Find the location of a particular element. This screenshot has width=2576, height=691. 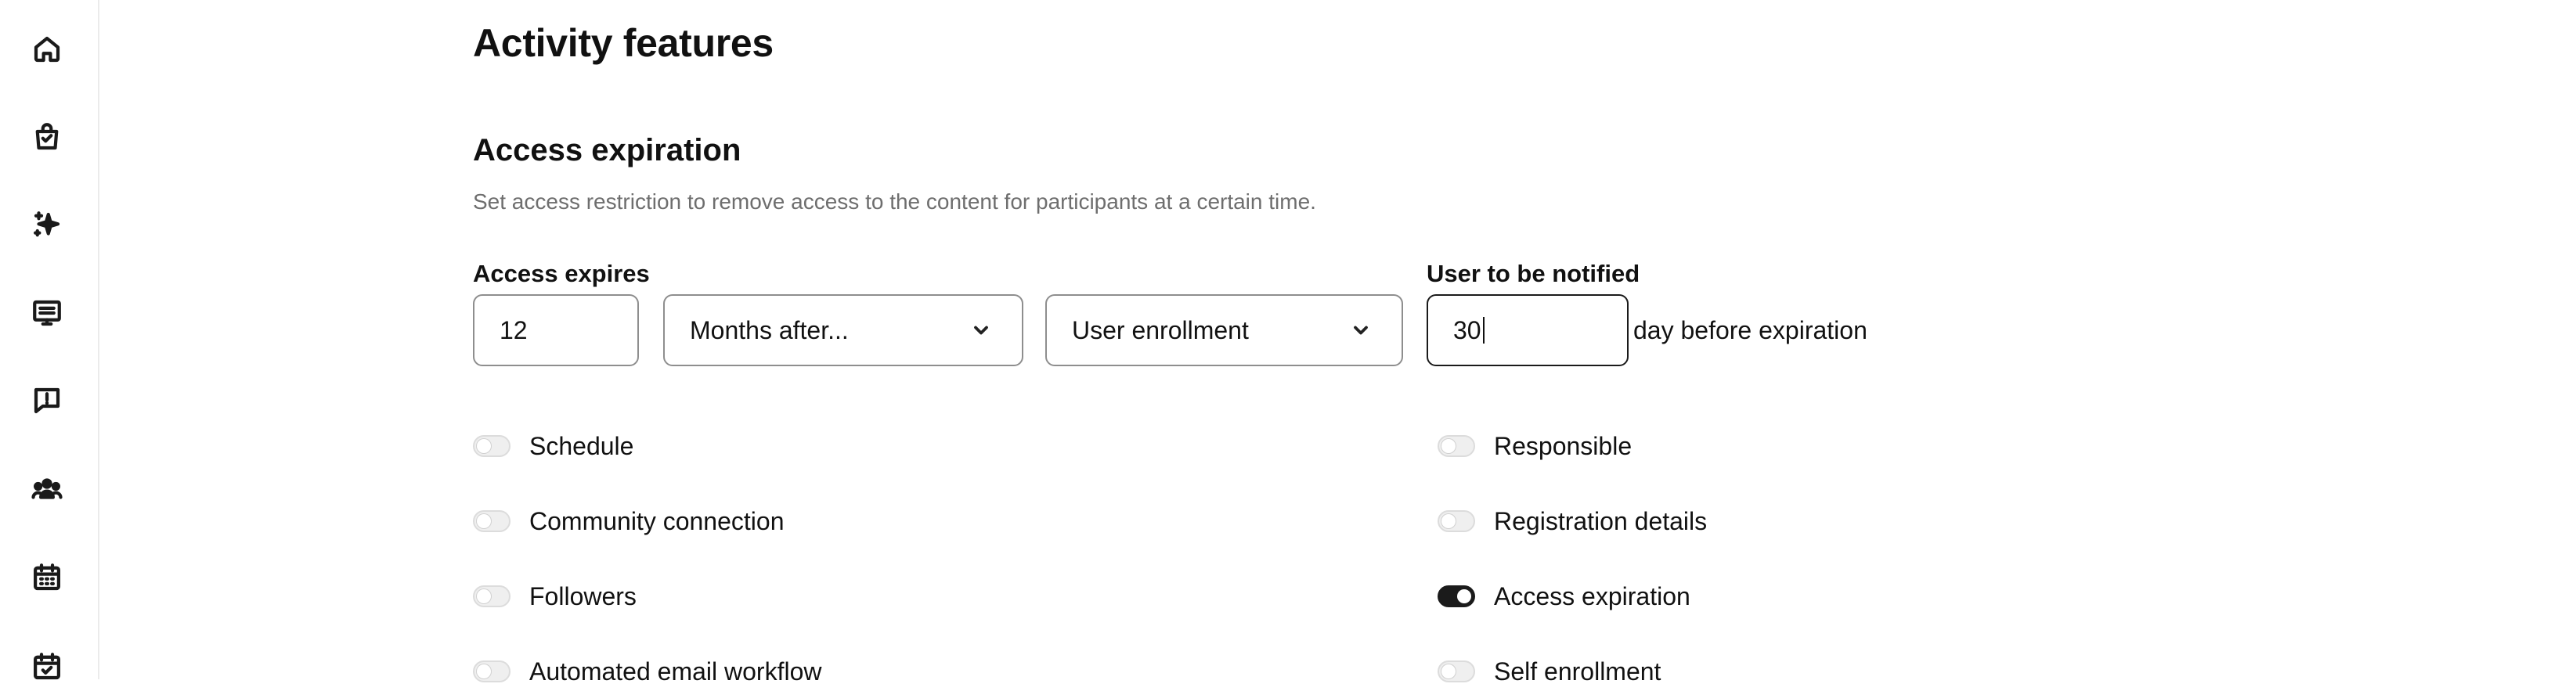

notify-days-input: 30 is located at coordinates (1528, 330).